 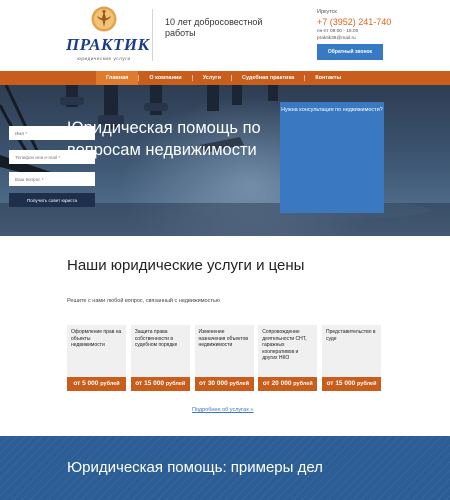 I want to click on tagline: 10 лет добросовестной работы, so click(x=214, y=27).